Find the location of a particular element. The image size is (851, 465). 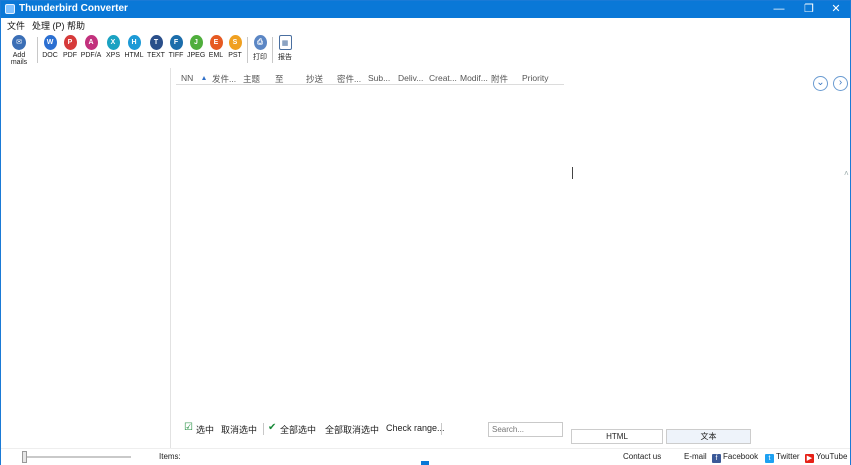

next-arrow-icon: › is located at coordinates (840, 83).